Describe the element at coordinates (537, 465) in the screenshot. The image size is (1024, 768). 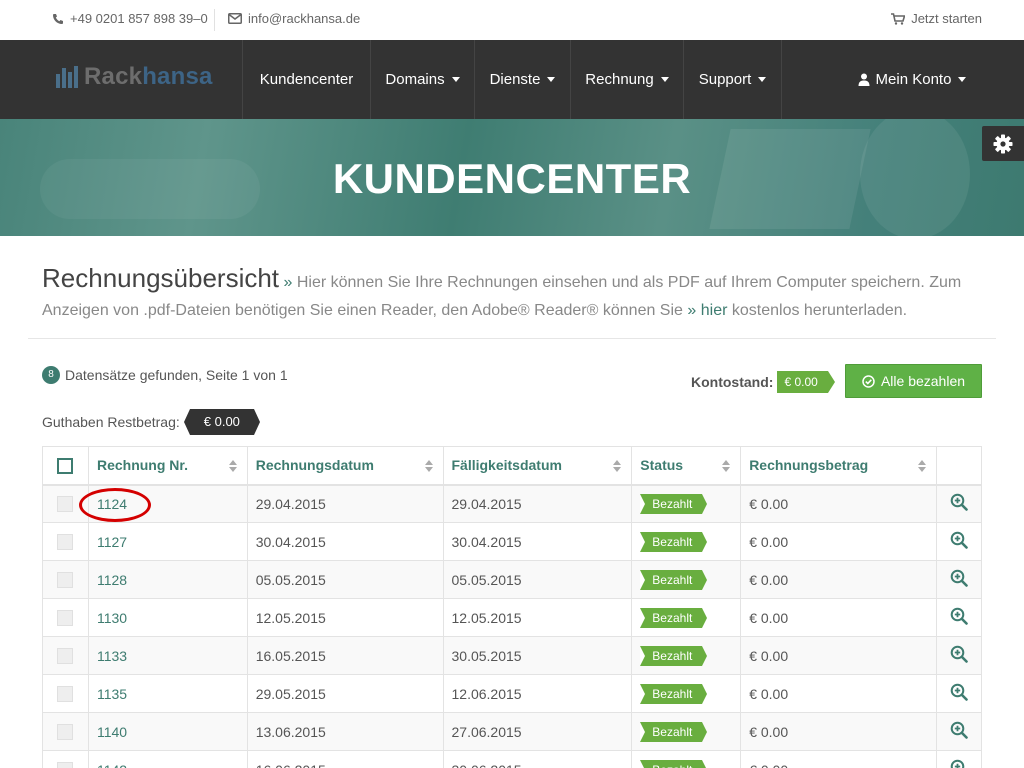
I see `col-header-due-date: Fälligkeitsdatum` at that location.